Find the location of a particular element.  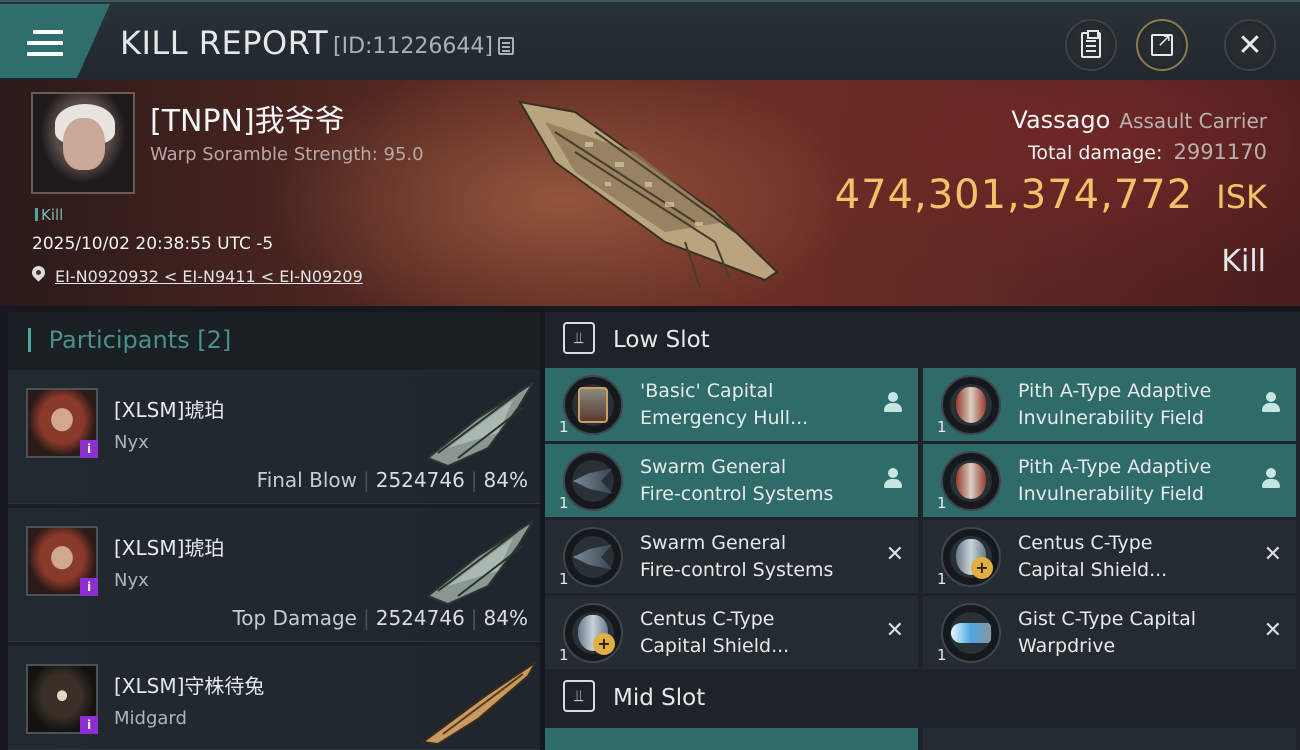

isk-value: 474,301,374,772 is located at coordinates (1014, 195).